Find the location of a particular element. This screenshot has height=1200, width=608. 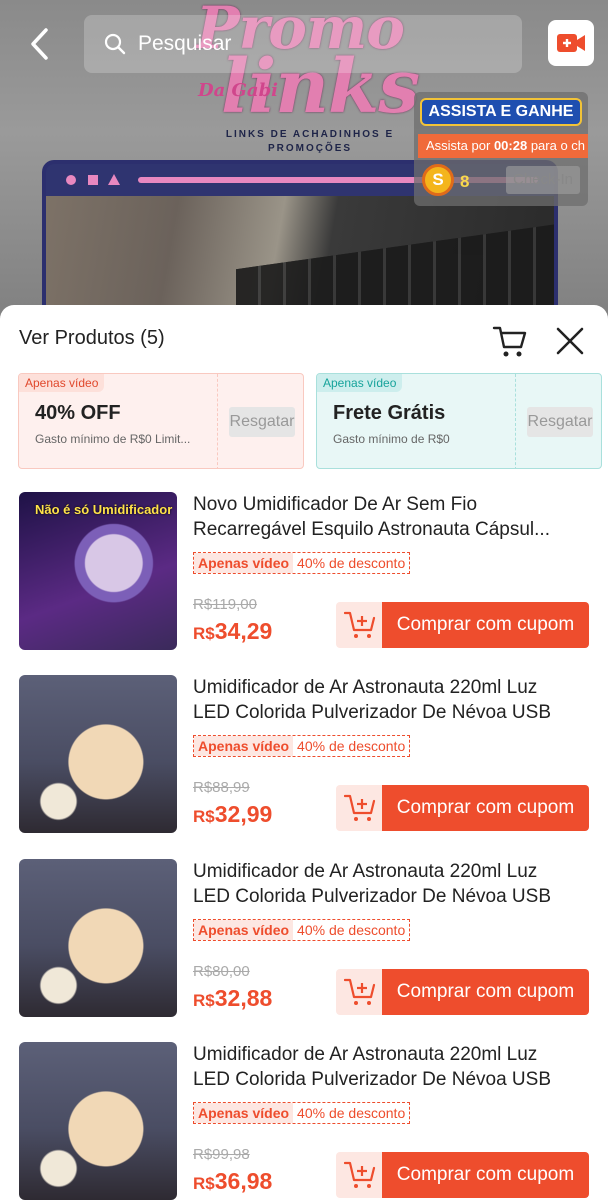

product-image-text: Não é só Umidificador is located at coordinates (104, 509).